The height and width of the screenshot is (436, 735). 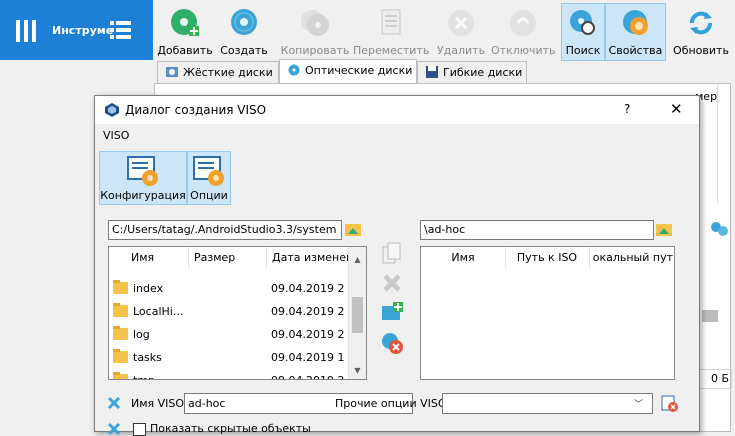 I want to click on copy-button: Копировать, so click(x=315, y=32).